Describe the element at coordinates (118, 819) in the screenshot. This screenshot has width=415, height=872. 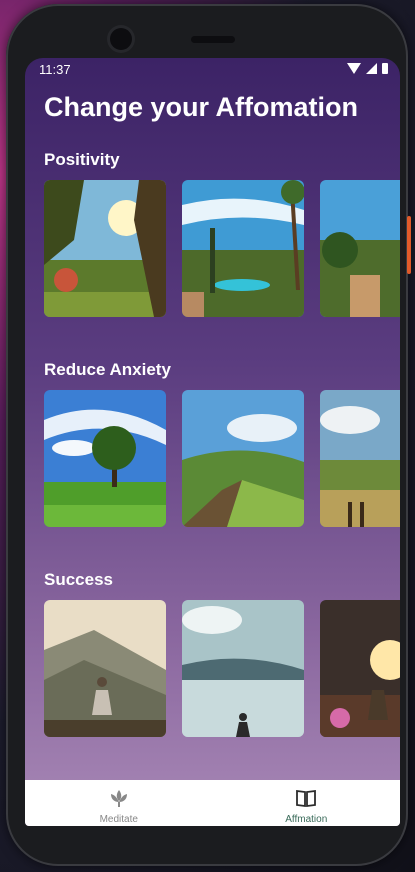
I see `nav-label-meditate: Meditate` at that location.